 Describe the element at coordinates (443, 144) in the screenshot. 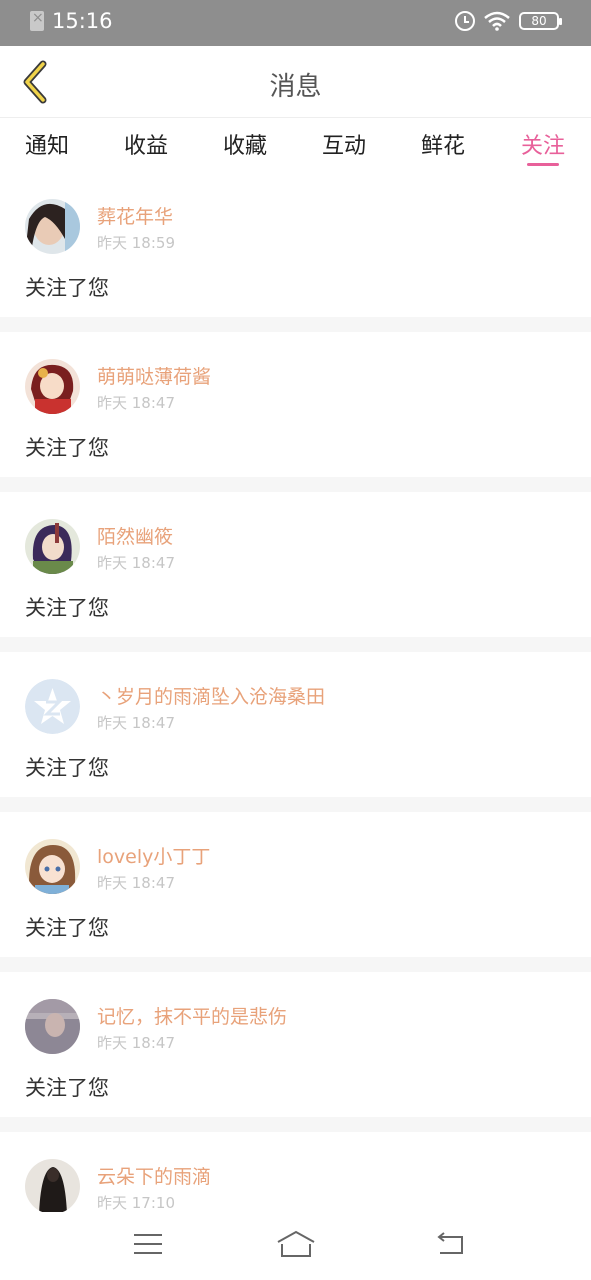

I see `tab-flowers: 鲜花` at that location.